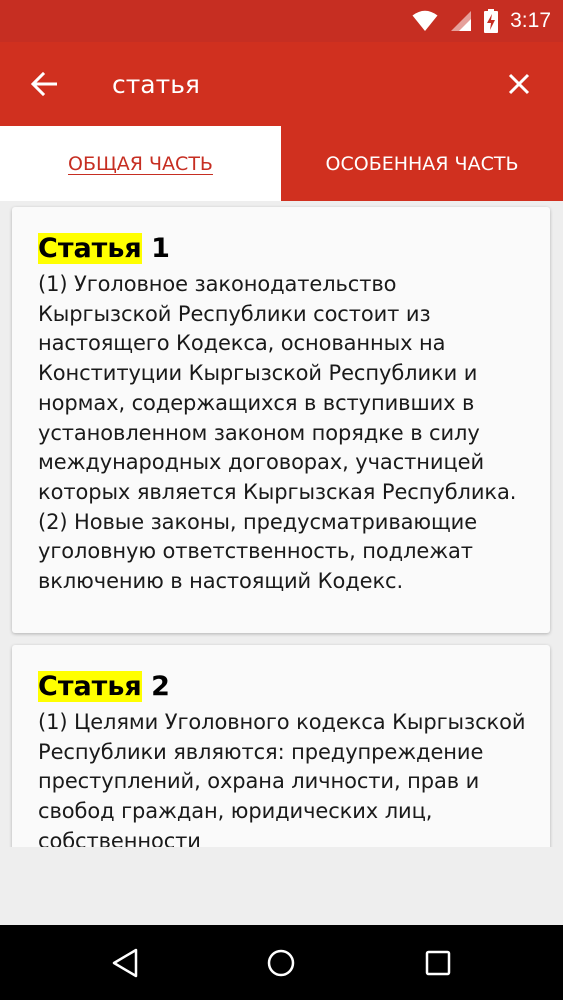 Image resolution: width=563 pixels, height=1000 pixels. I want to click on wifi-icon, so click(425, 20).